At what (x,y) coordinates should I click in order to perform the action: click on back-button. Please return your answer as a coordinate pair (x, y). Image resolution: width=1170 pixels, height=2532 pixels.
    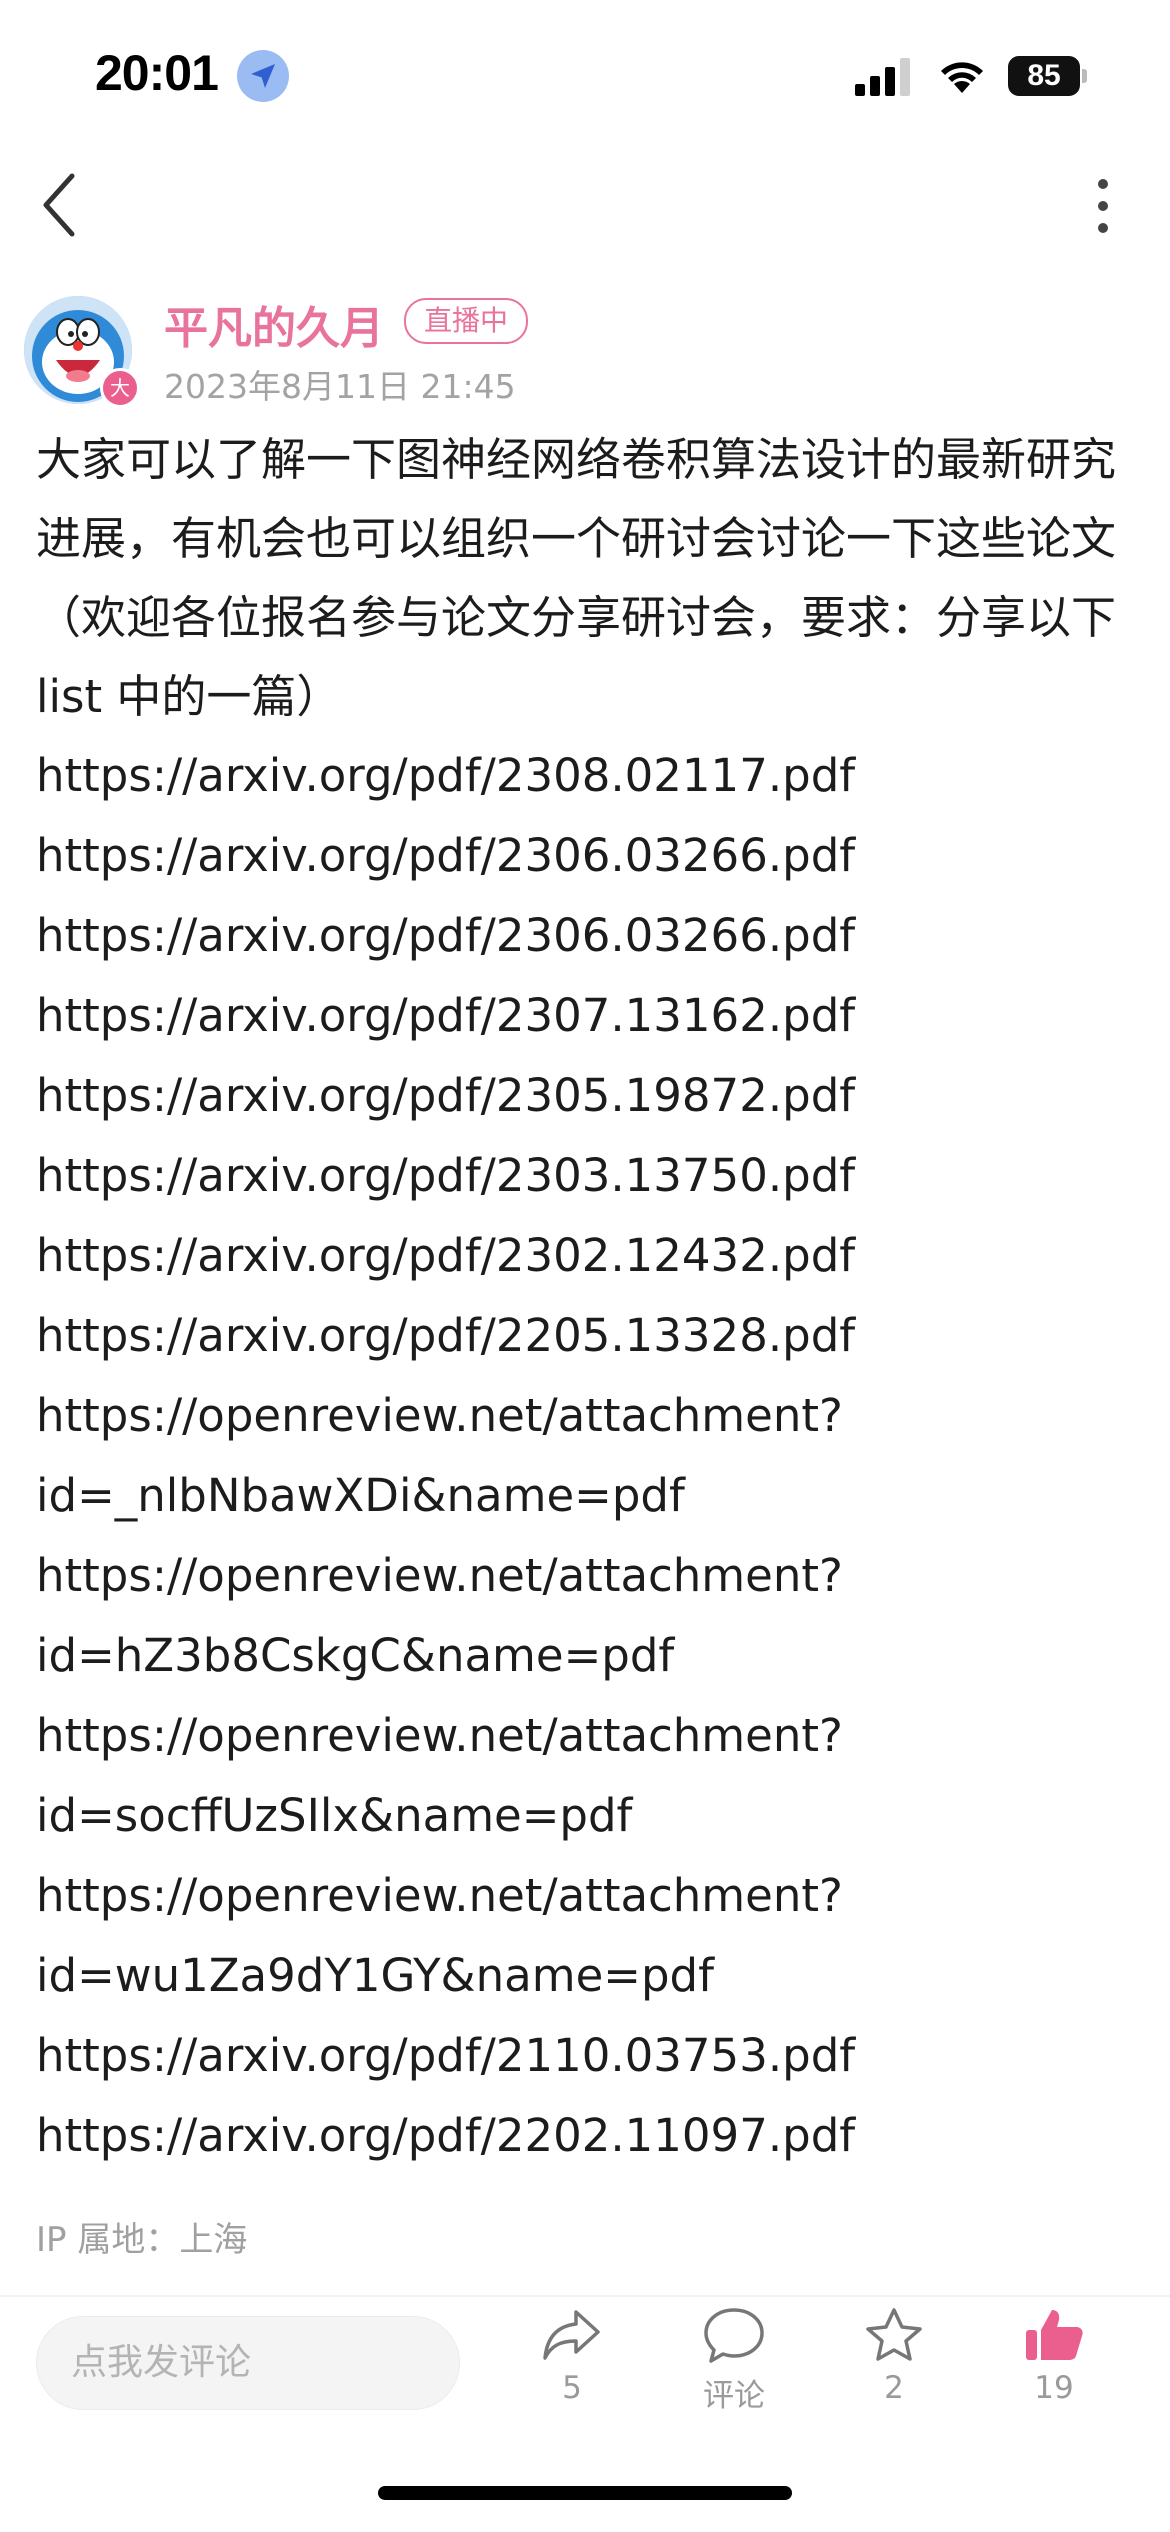
    Looking at the image, I should click on (70, 205).